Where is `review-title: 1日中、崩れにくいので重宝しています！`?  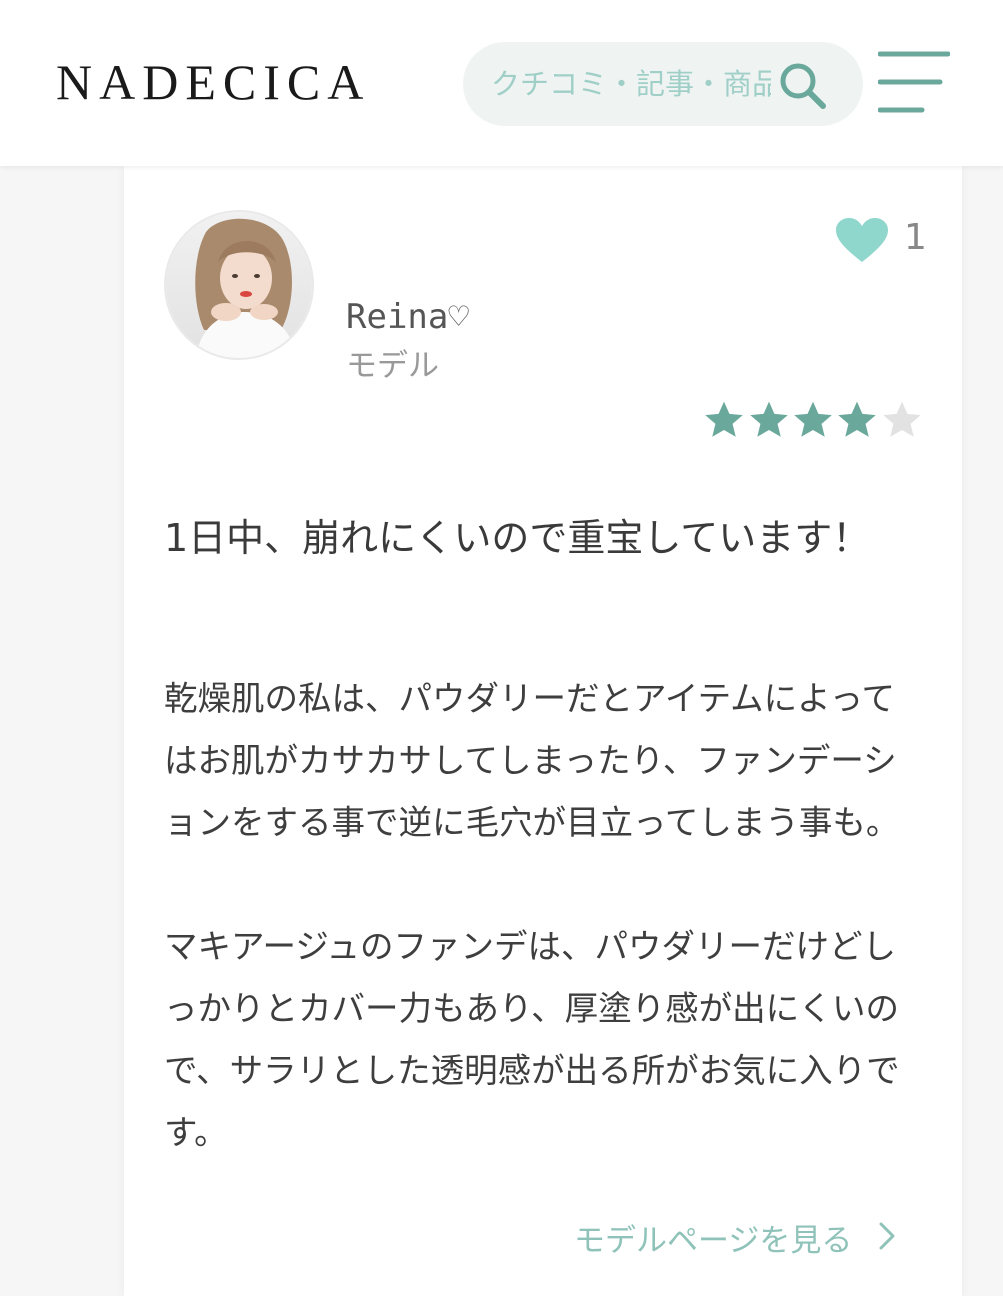 review-title: 1日中、崩れにくいので重宝しています！ is located at coordinates (517, 538).